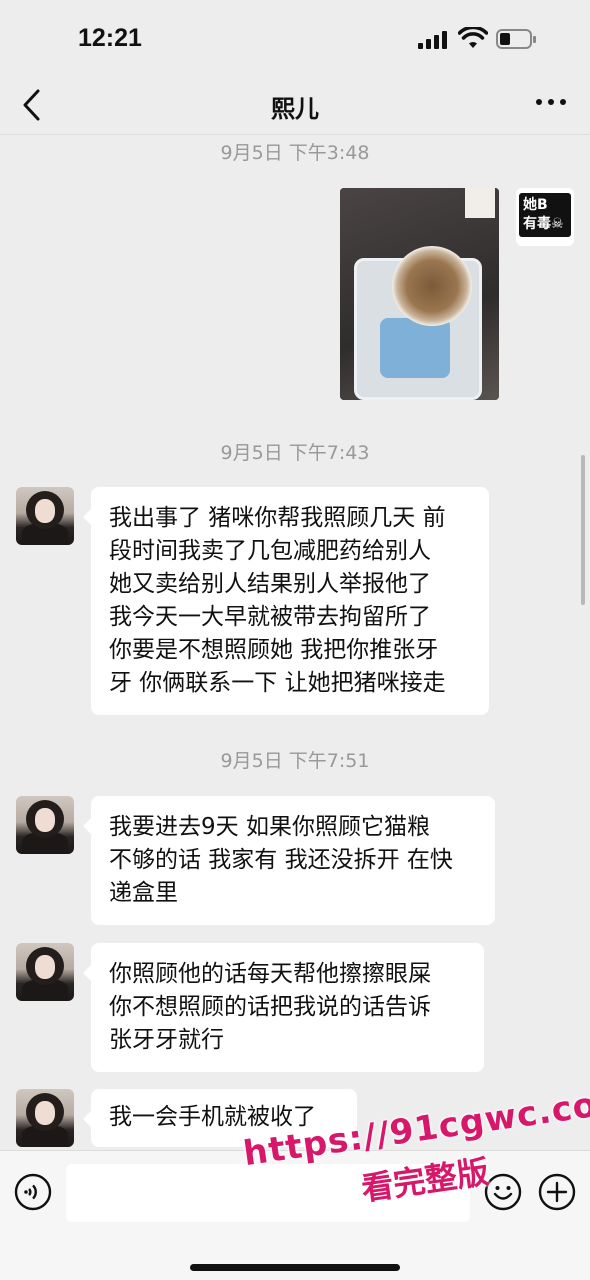 Image resolution: width=590 pixels, height=1280 pixels. What do you see at coordinates (295, 761) in the screenshot?
I see `timestamp: 9月5日 下午7:51` at bounding box center [295, 761].